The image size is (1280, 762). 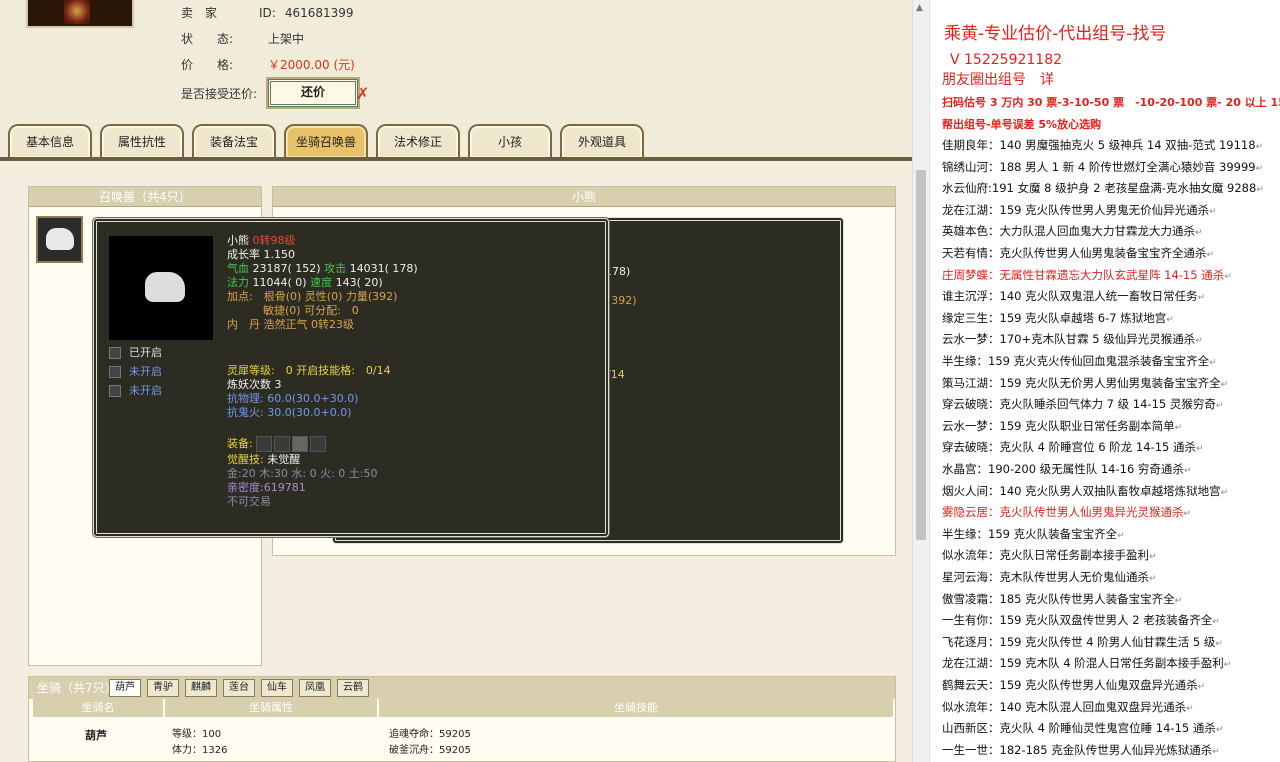 I want to click on tooltip-name-row: 小熊 0转98级, so click(x=261, y=241).